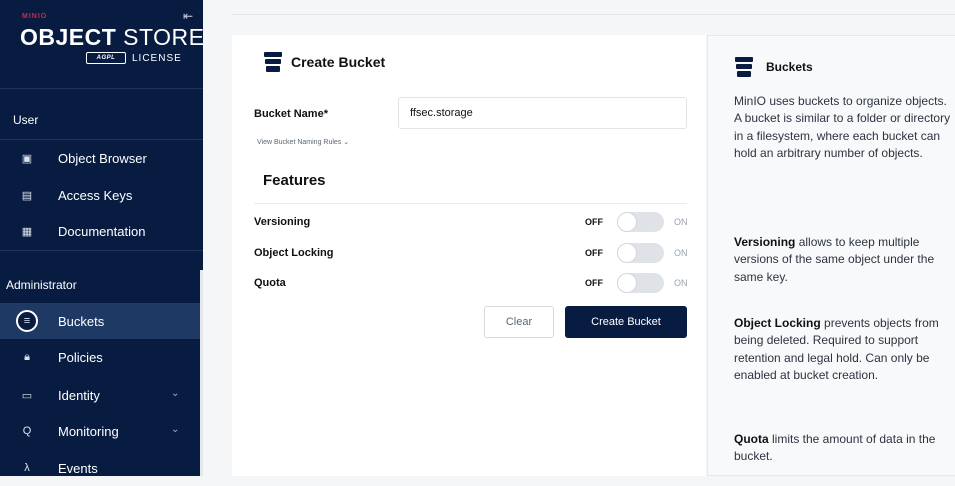 This screenshot has width=955, height=486. I want to click on sidebar-item-buckets: ≡ Buckets, so click(100, 321).